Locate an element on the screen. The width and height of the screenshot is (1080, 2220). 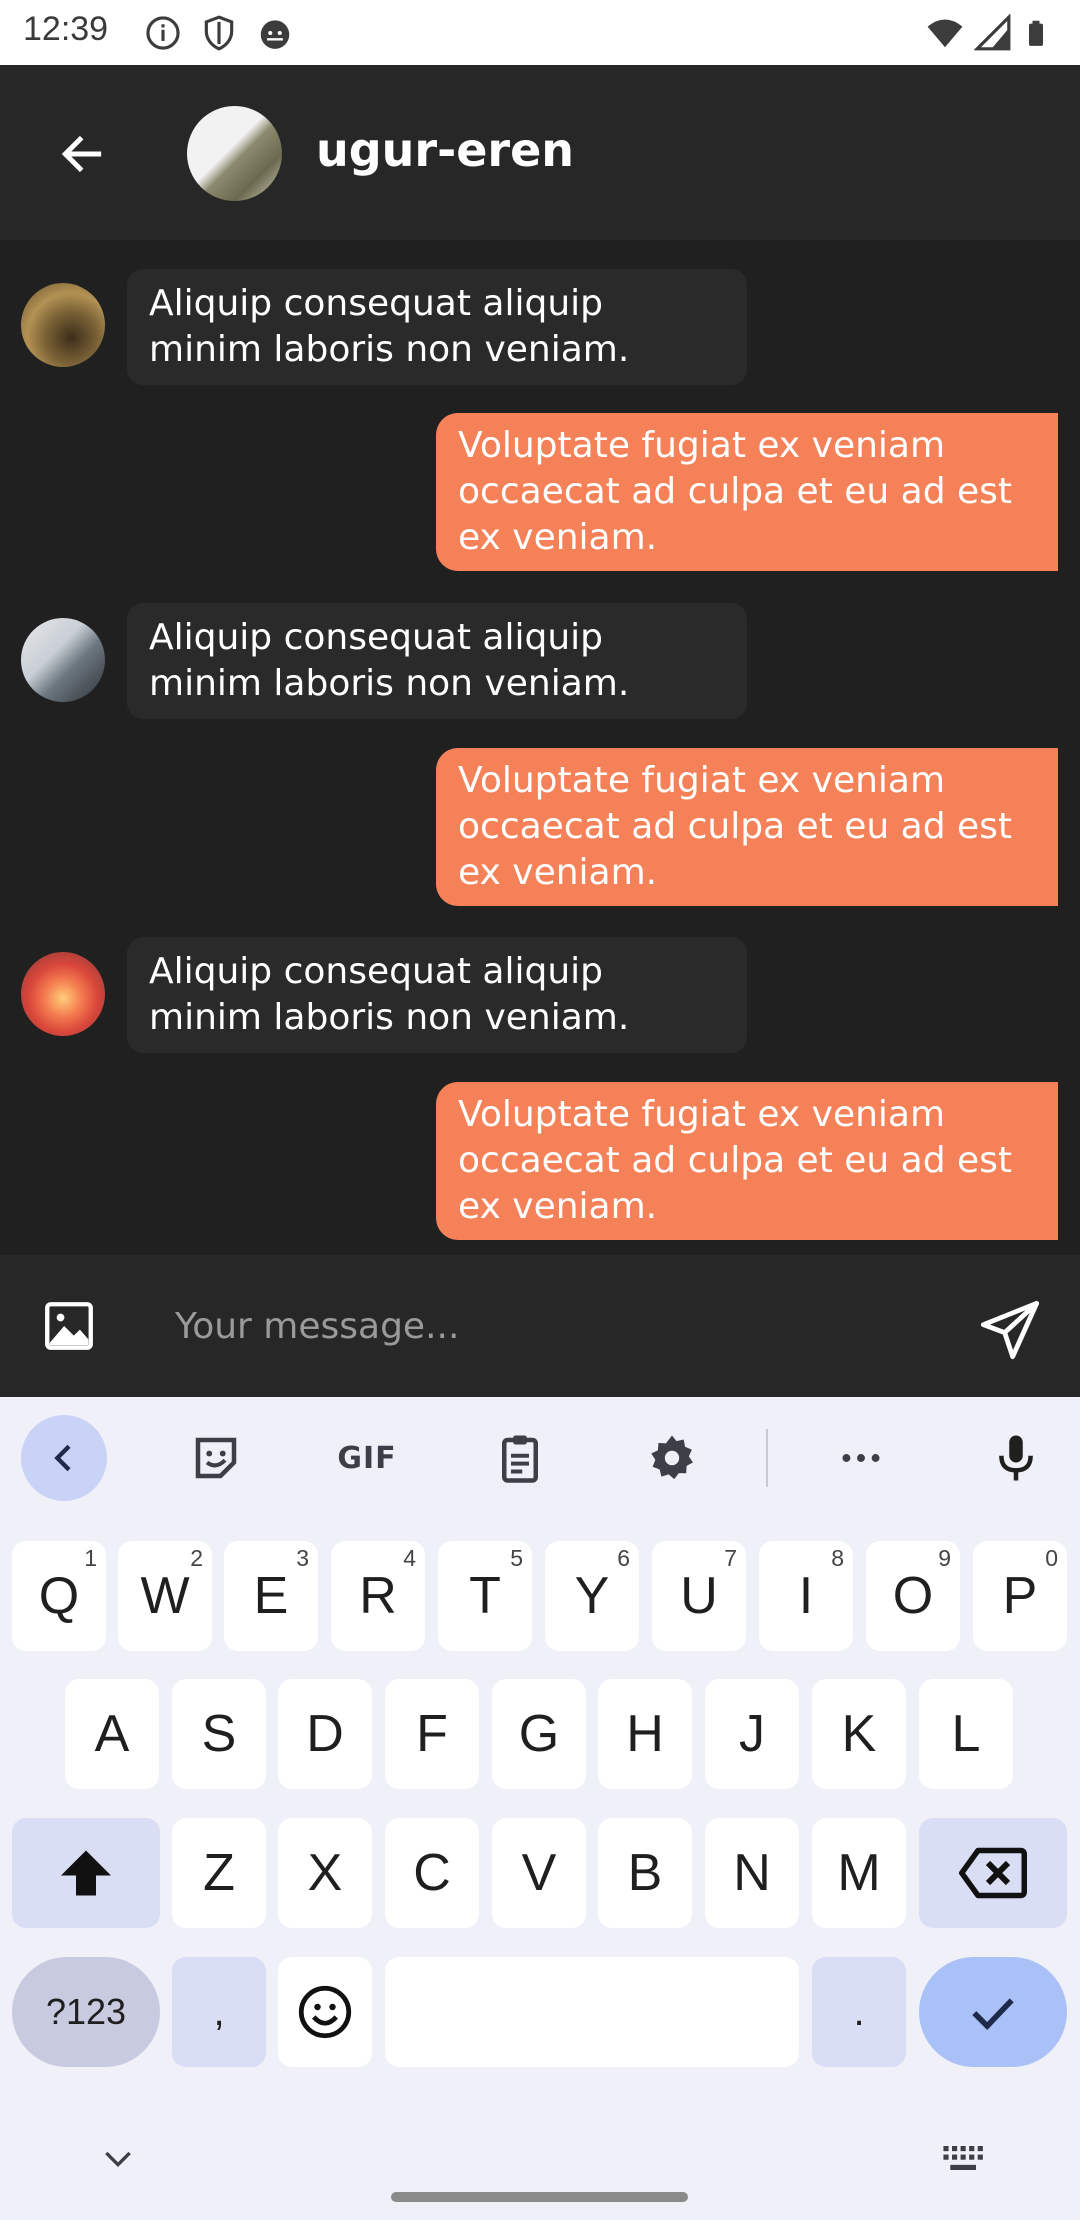
attach-image-button is located at coordinates (69, 1326).